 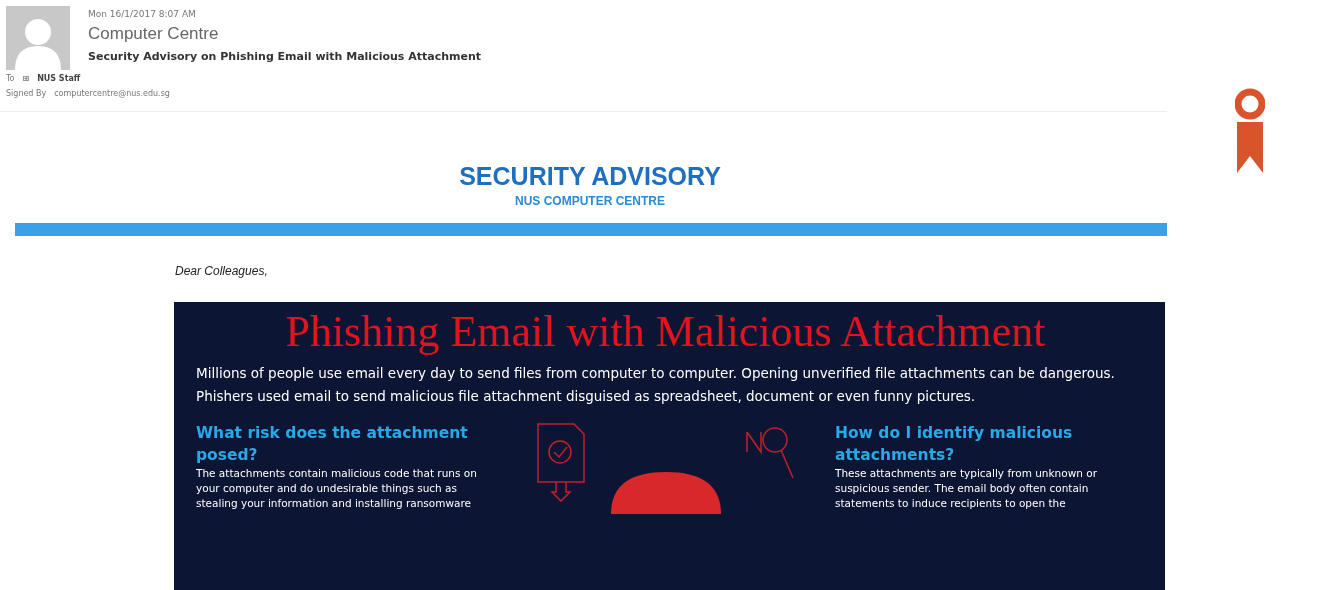 What do you see at coordinates (222, 271) in the screenshot?
I see `greeting-text: Dear Colleagues,` at bounding box center [222, 271].